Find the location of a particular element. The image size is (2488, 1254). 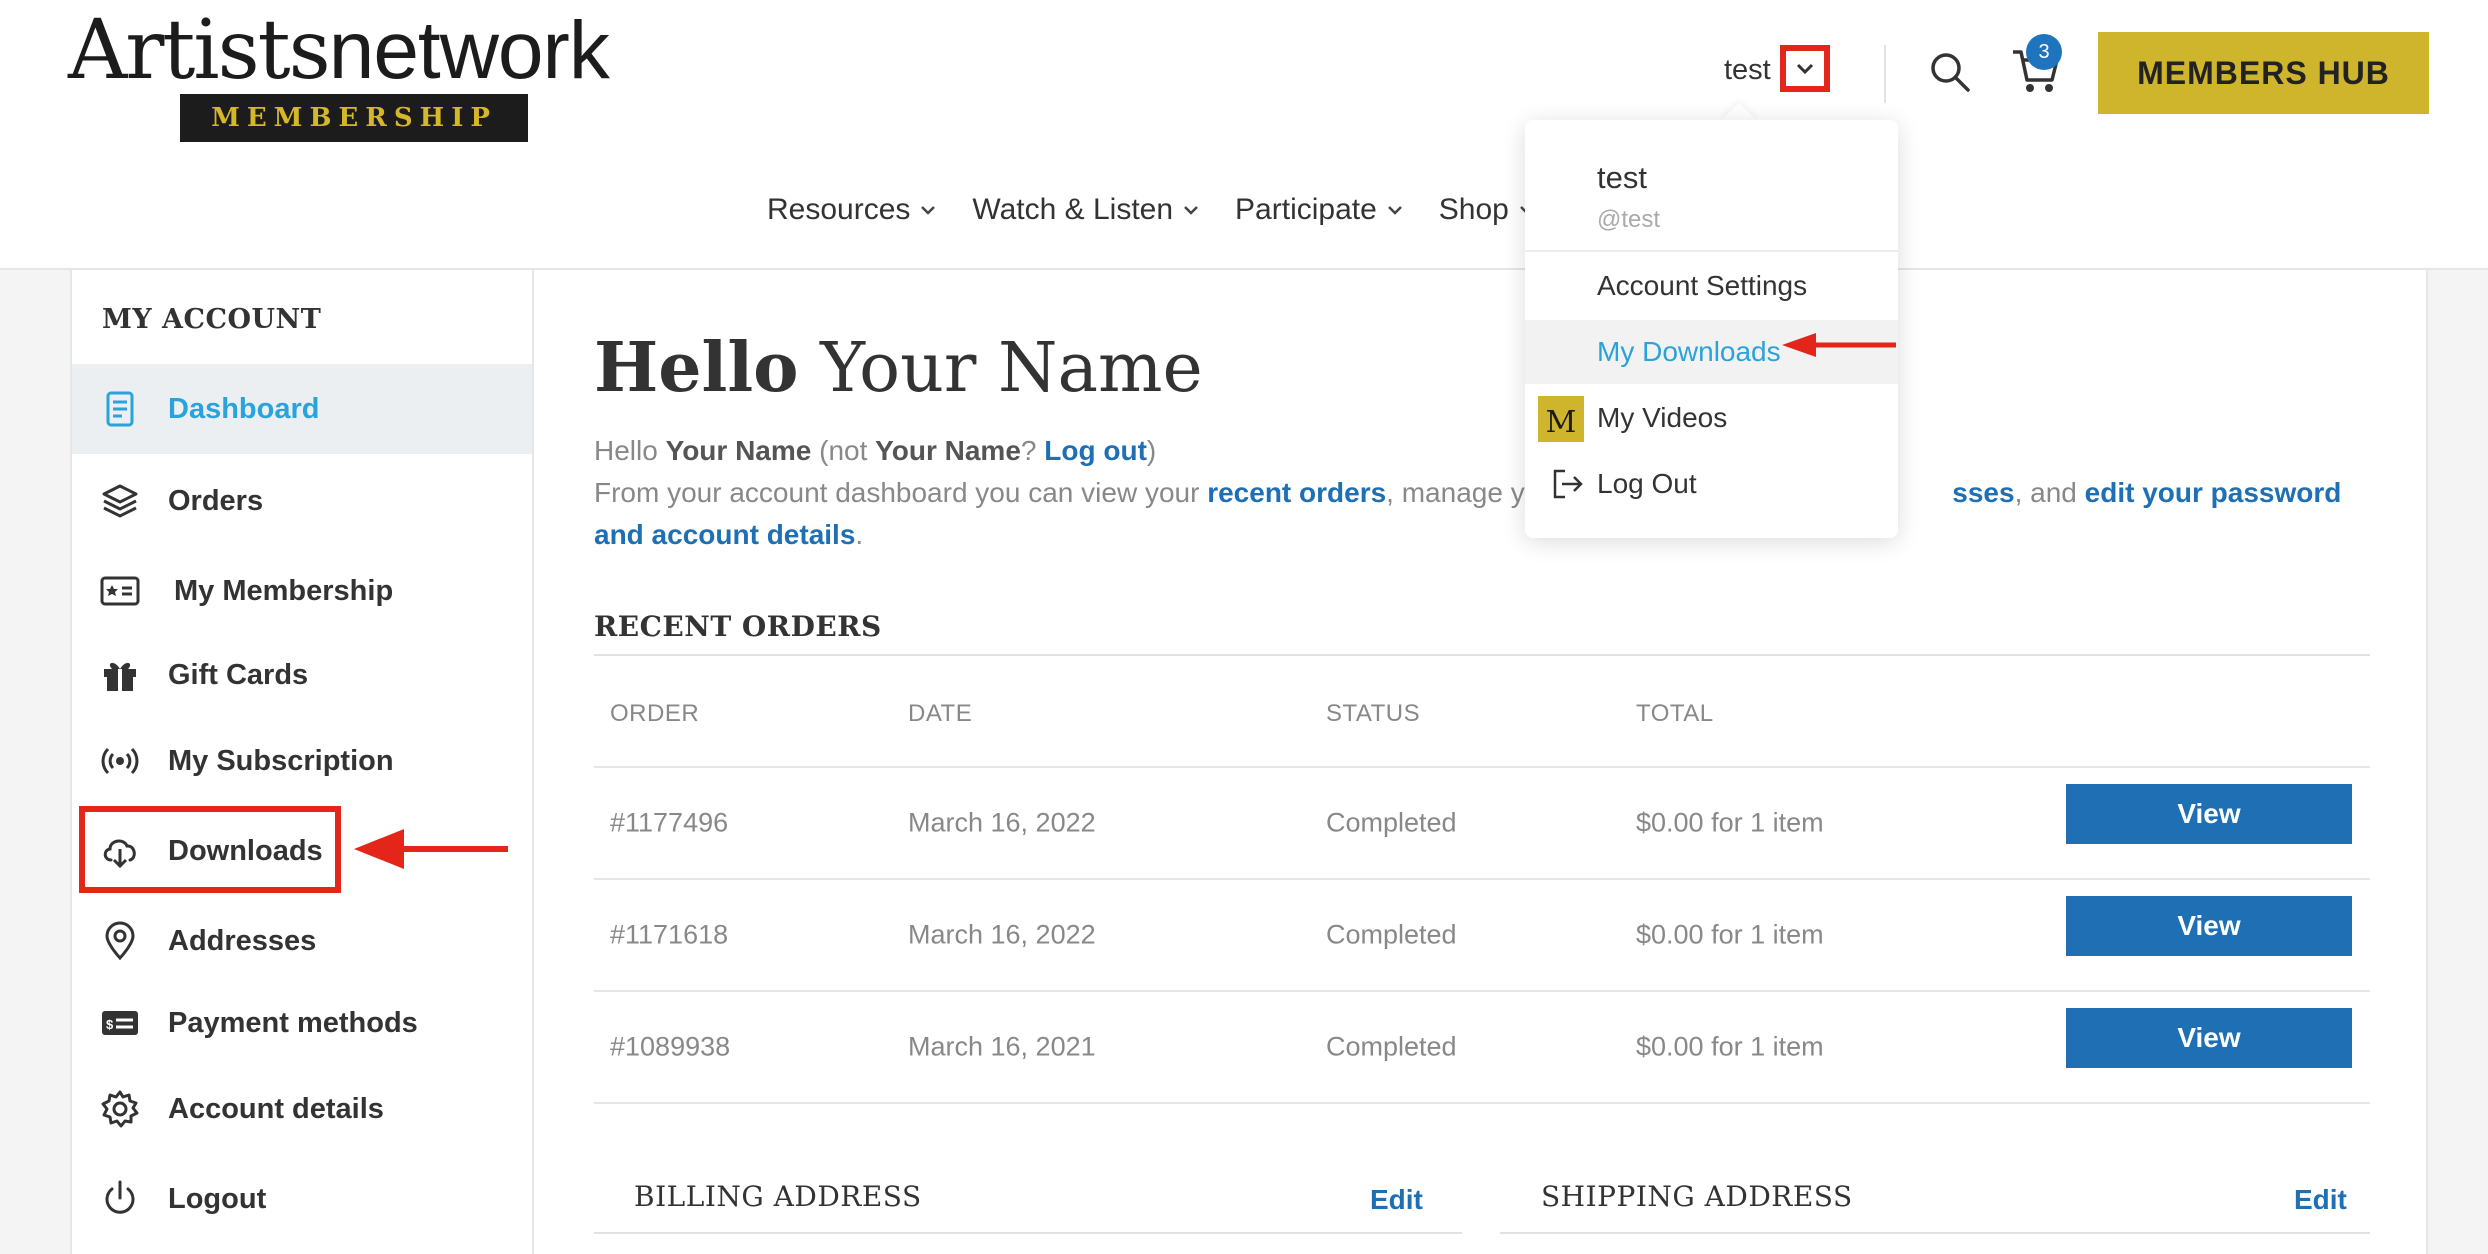

sidebar-item-addresses: Addresses is located at coordinates (302, 941).